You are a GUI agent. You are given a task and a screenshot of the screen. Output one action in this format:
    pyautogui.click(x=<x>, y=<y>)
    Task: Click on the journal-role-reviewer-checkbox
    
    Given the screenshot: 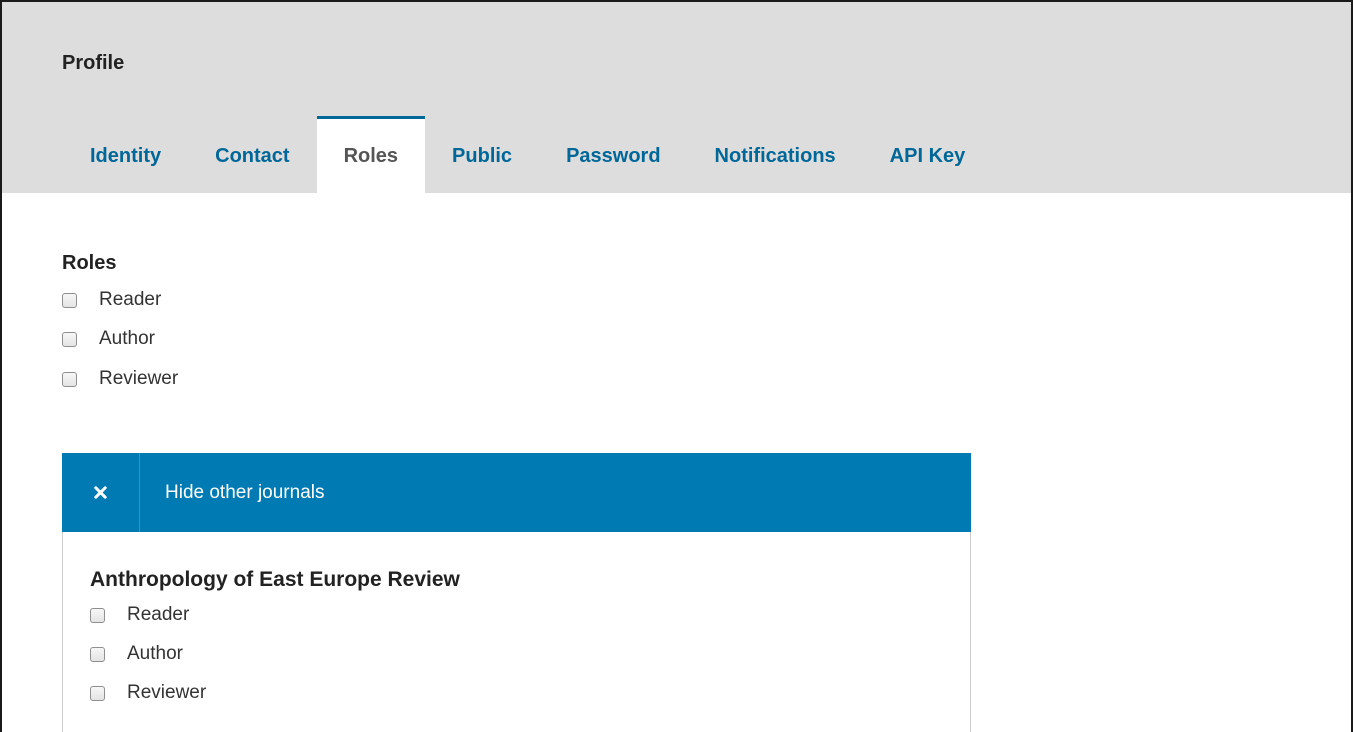 What is the action you would take?
    pyautogui.click(x=97, y=693)
    